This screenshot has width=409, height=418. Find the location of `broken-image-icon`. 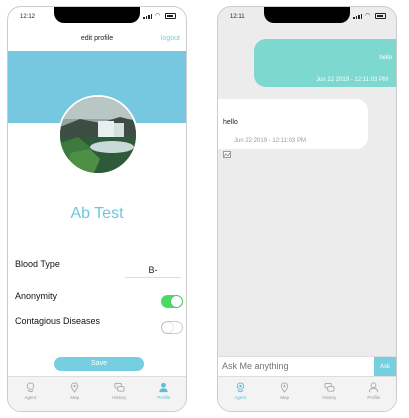

broken-image-icon is located at coordinates (227, 154).